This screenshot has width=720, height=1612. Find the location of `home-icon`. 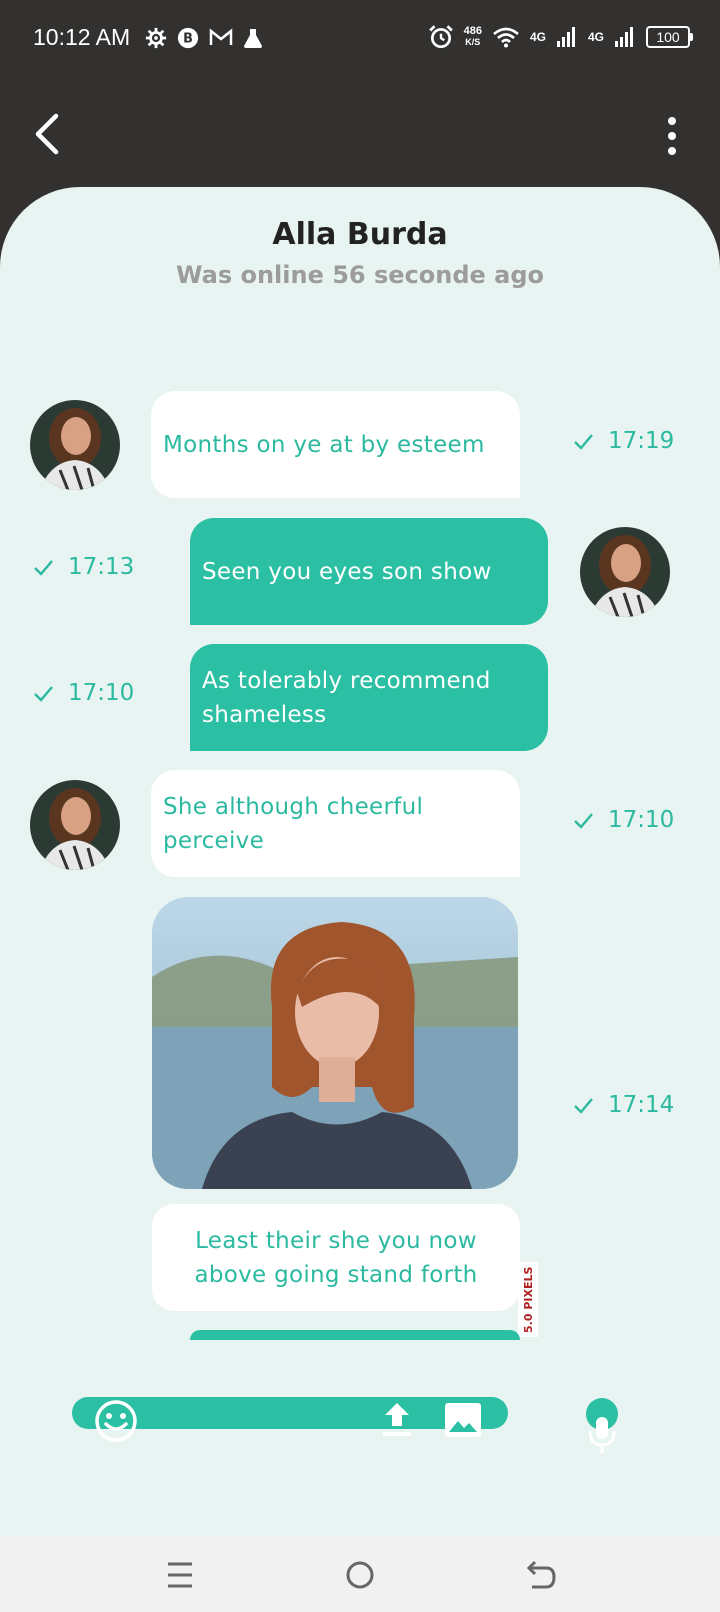

home-icon is located at coordinates (360, 1575).